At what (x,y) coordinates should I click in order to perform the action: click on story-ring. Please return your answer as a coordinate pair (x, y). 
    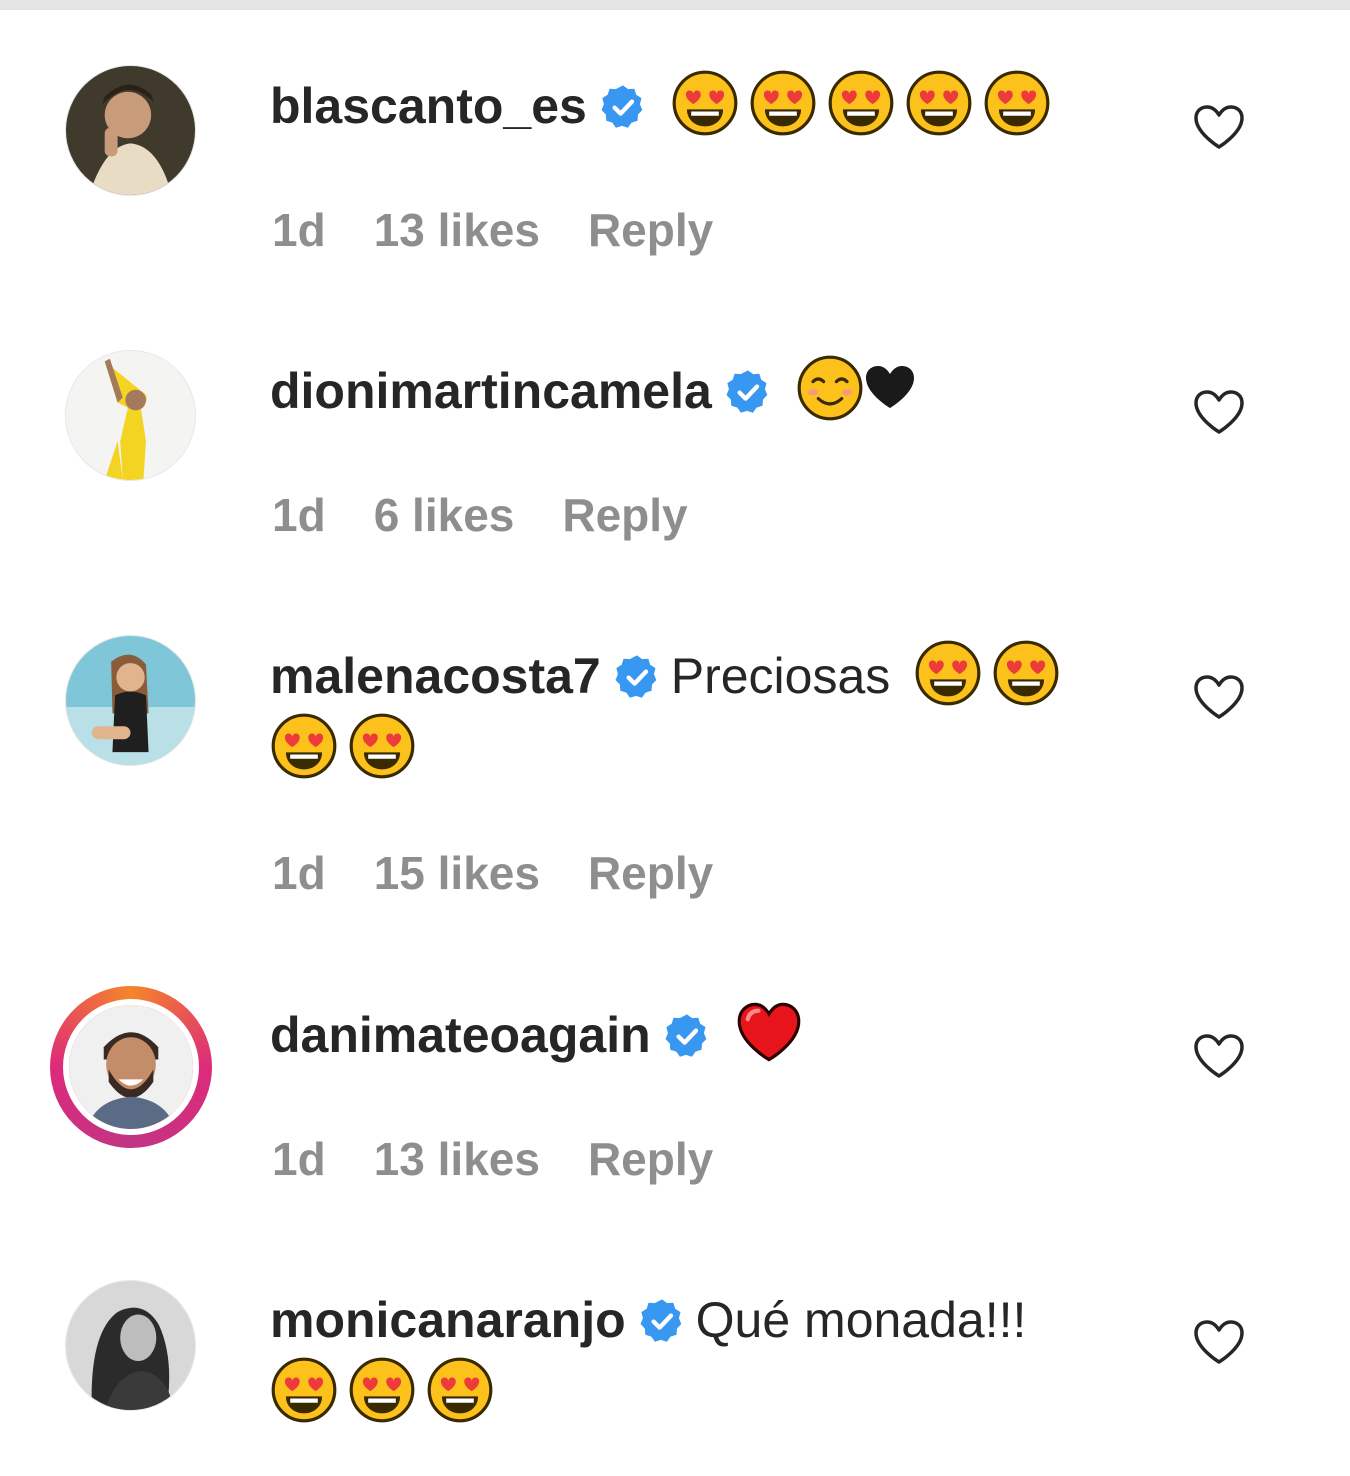
    Looking at the image, I should click on (131, 1067).